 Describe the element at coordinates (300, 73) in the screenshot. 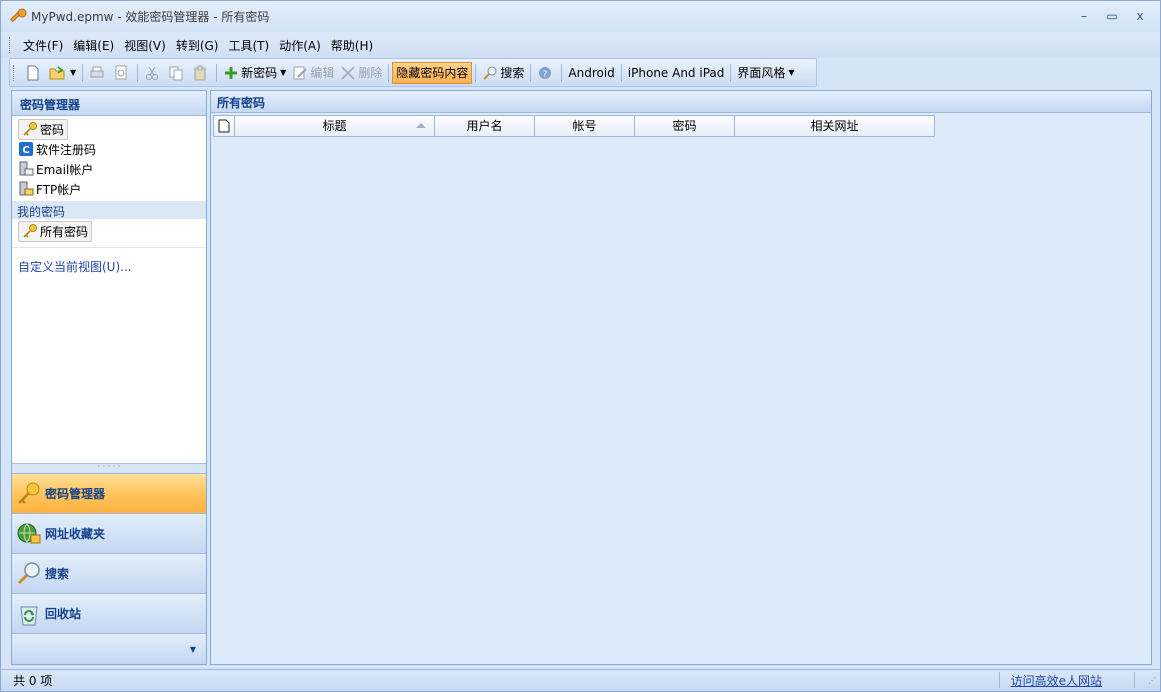

I see `edit-icon` at that location.